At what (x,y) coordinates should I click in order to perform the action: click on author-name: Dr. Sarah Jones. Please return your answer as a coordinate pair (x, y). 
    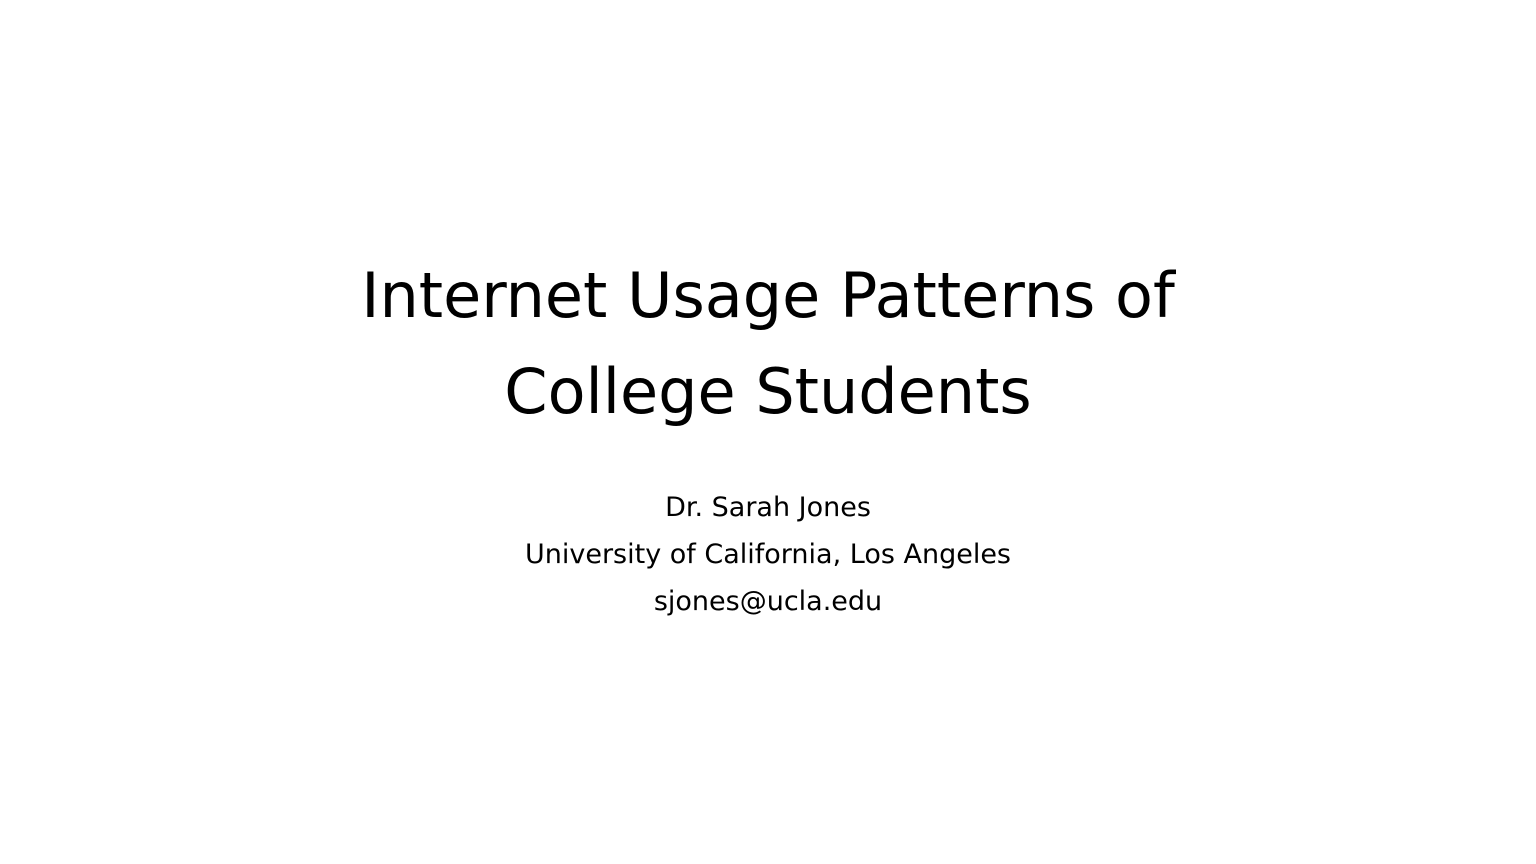
    Looking at the image, I should click on (768, 507).